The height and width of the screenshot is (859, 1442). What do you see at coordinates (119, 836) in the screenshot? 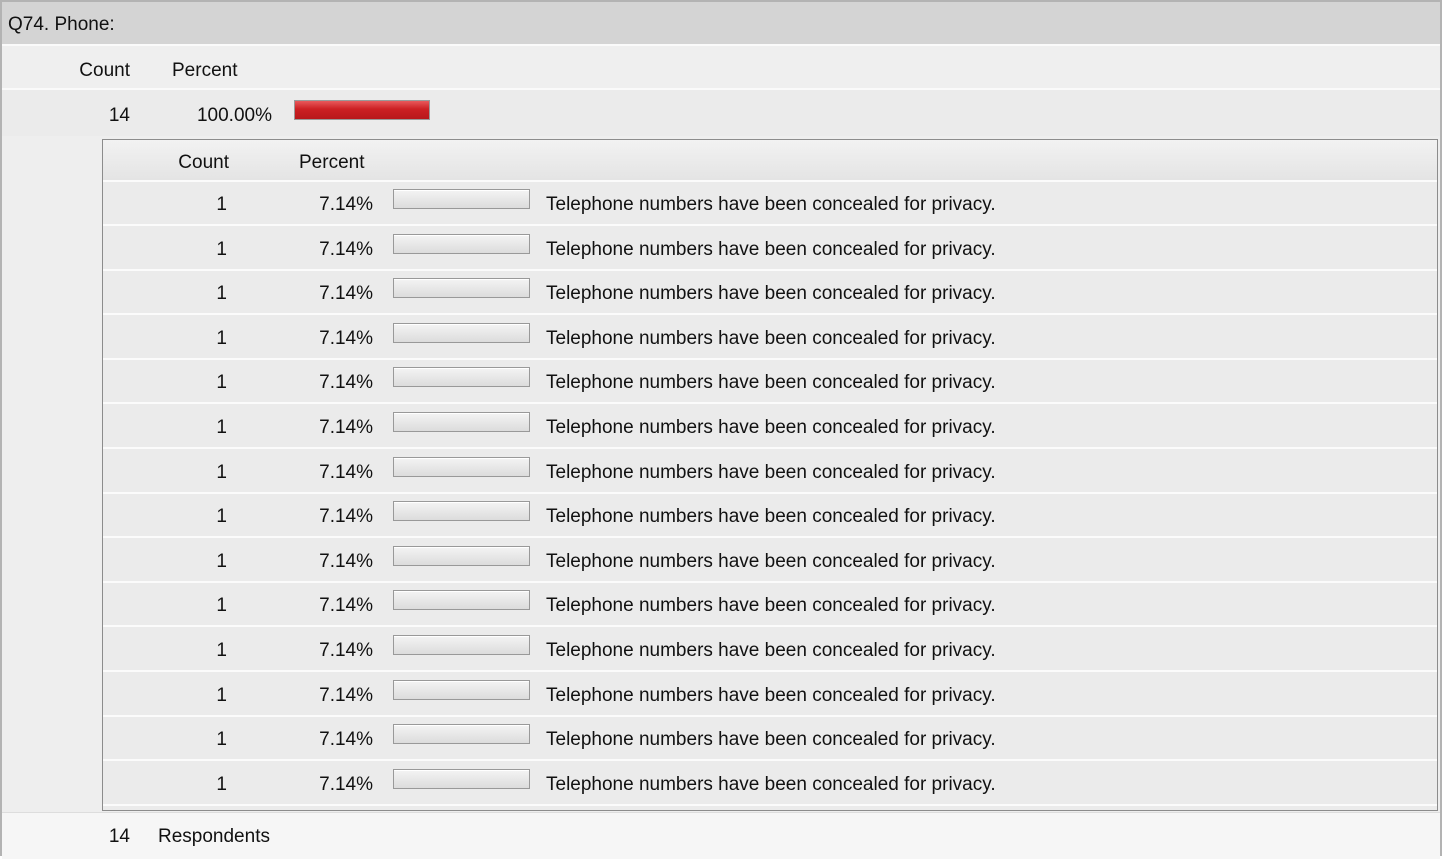
I see `respondents-count: 14` at bounding box center [119, 836].